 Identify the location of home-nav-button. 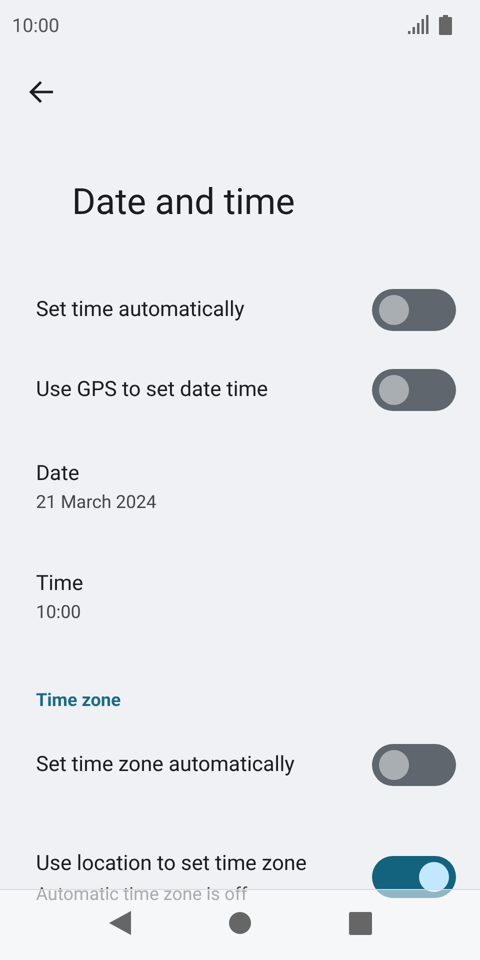
(240, 923).